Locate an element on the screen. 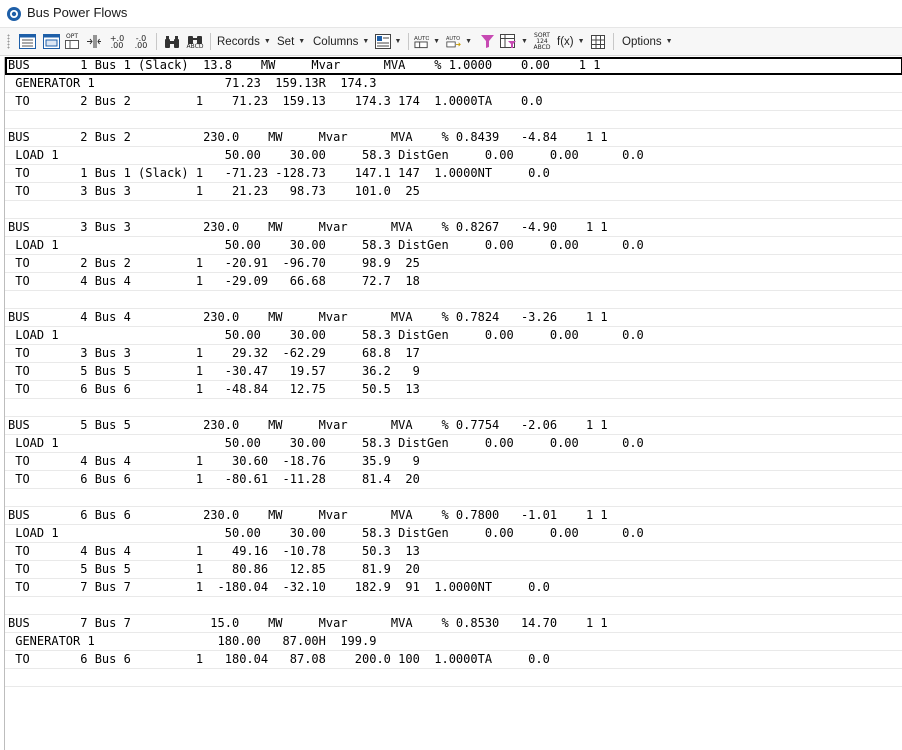 This screenshot has width=902, height=750. report-row: TO 5 Bus 5 1 80.86 12.85 81.9 20 is located at coordinates (453, 570).